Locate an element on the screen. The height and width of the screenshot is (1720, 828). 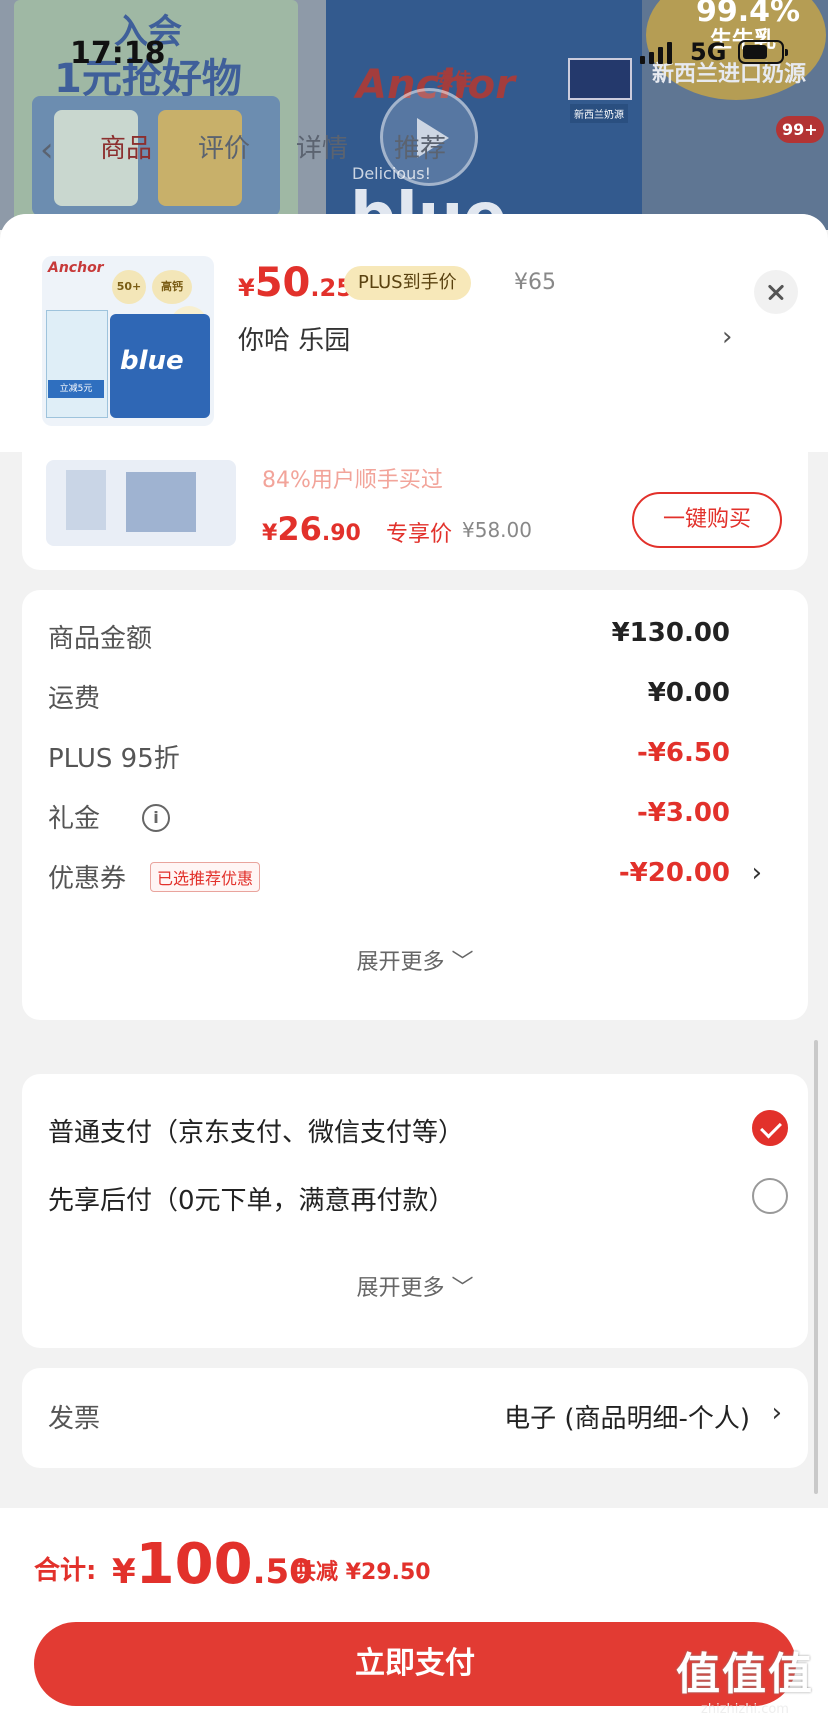
tab-product: 商品 is located at coordinates (126, 146).